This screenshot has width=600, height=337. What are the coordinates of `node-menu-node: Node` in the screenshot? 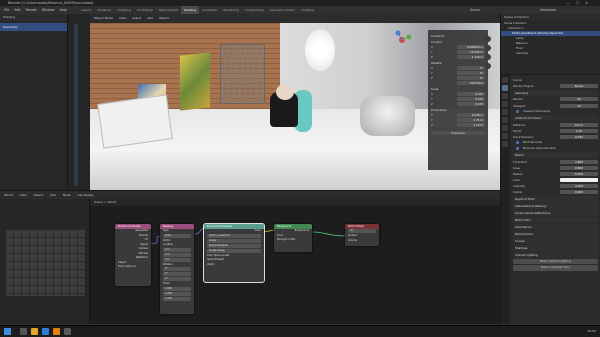 It's located at (67, 195).